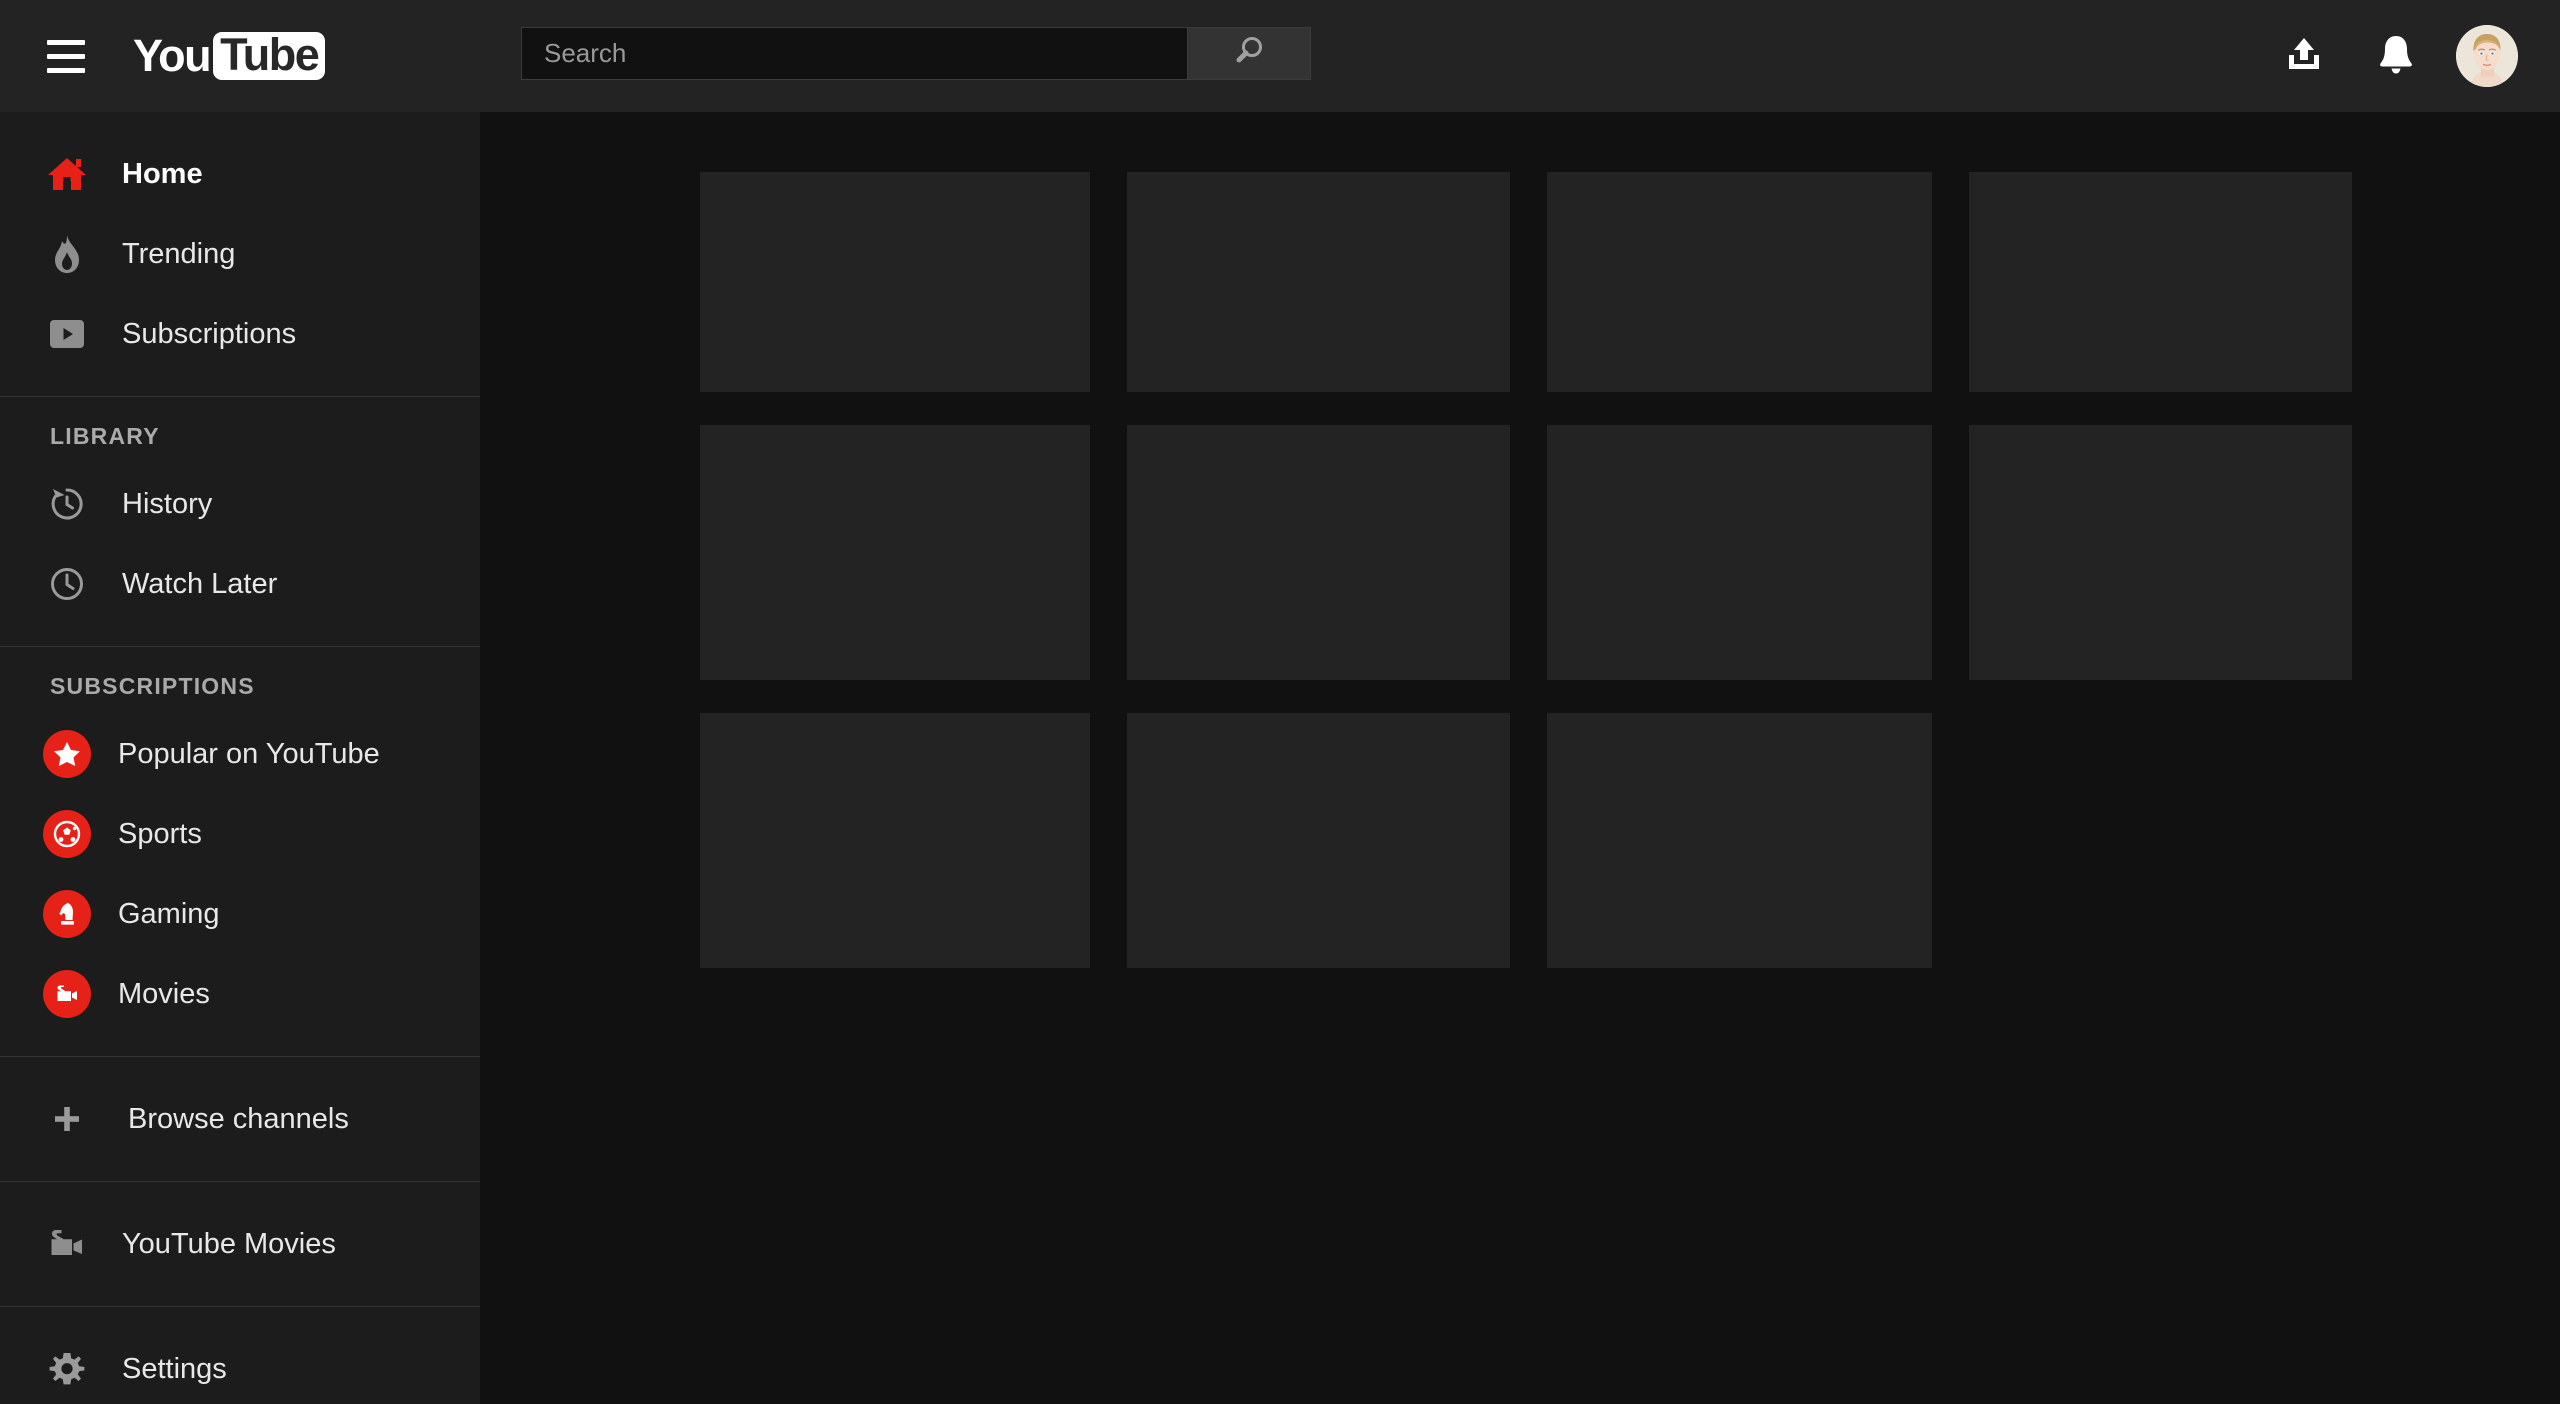 This screenshot has height=1404, width=2560. I want to click on guide-section-browse: Browse channels, so click(240, 1119).